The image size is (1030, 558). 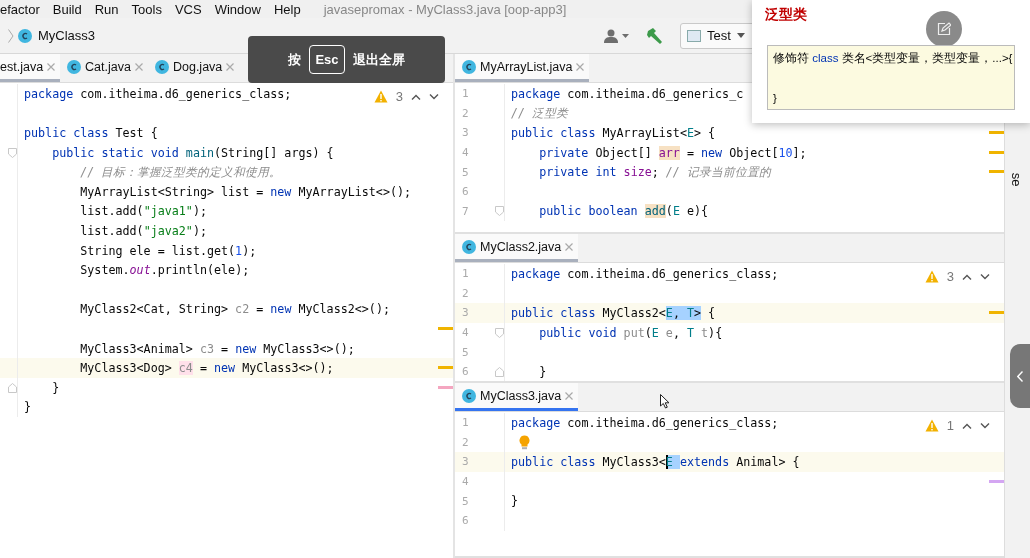 What do you see at coordinates (524, 442) in the screenshot?
I see `lightbulb-icon` at bounding box center [524, 442].